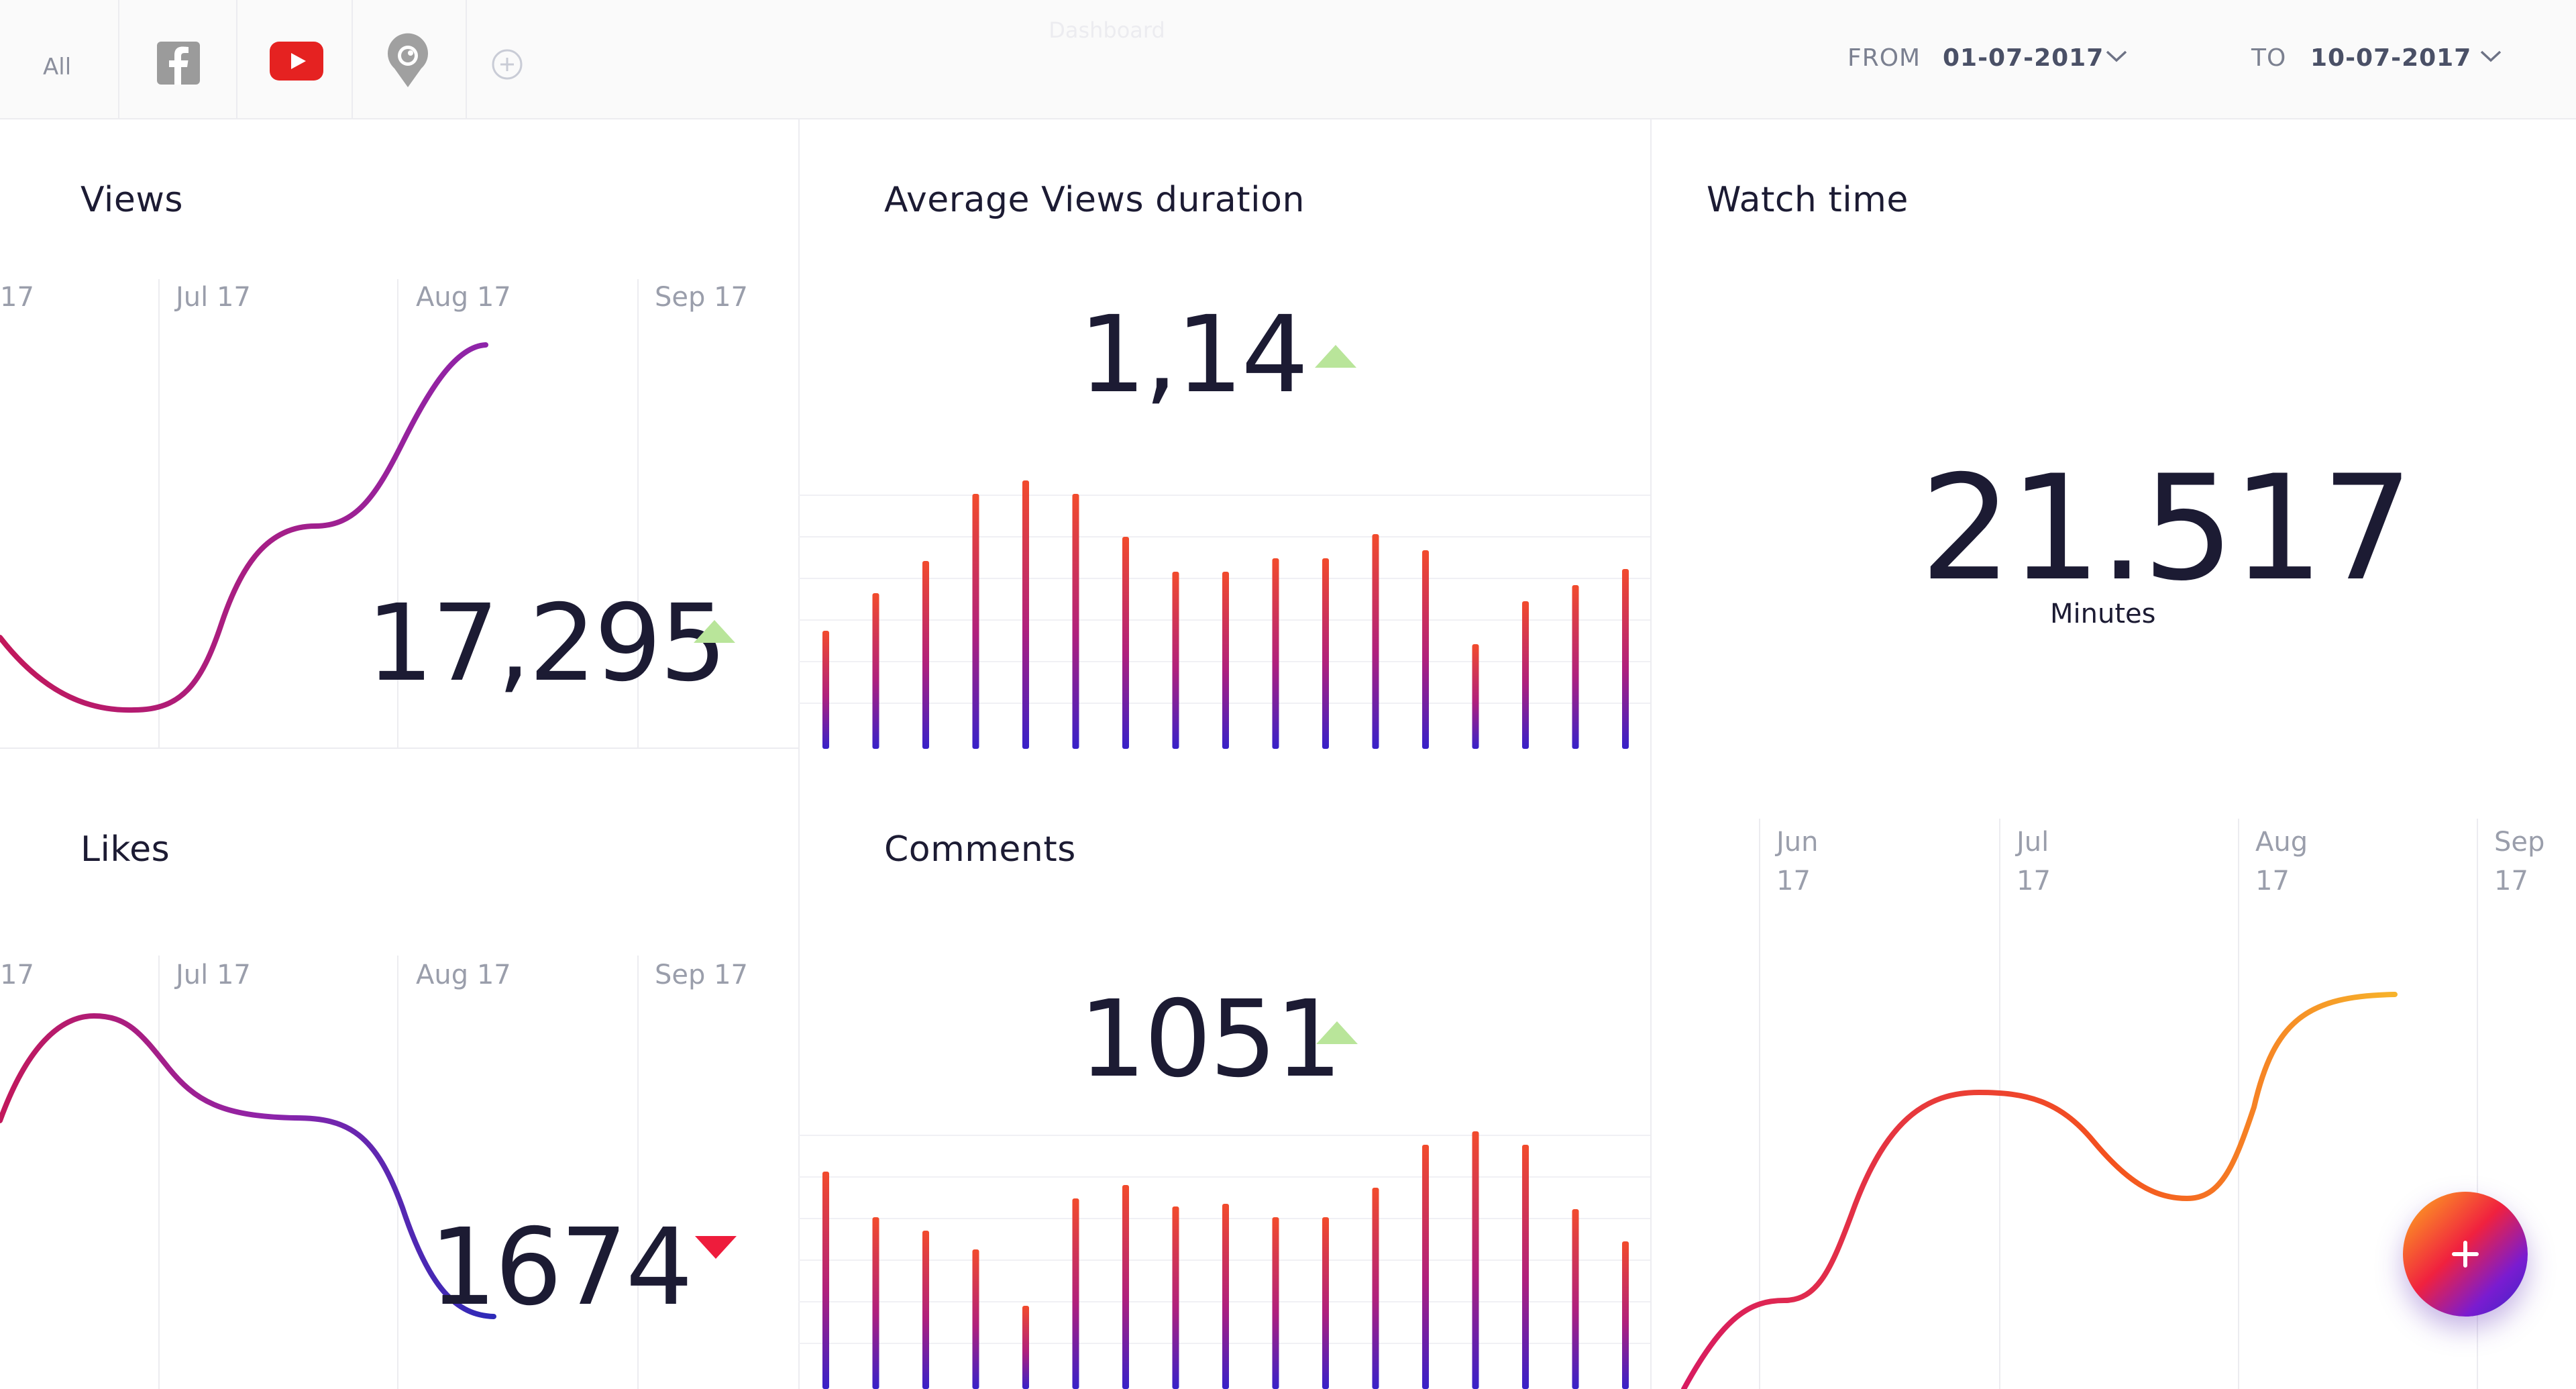 The width and height of the screenshot is (2576, 1389). Describe the element at coordinates (2039, 1191) in the screenshot. I see `watch-time-line-chart` at that location.